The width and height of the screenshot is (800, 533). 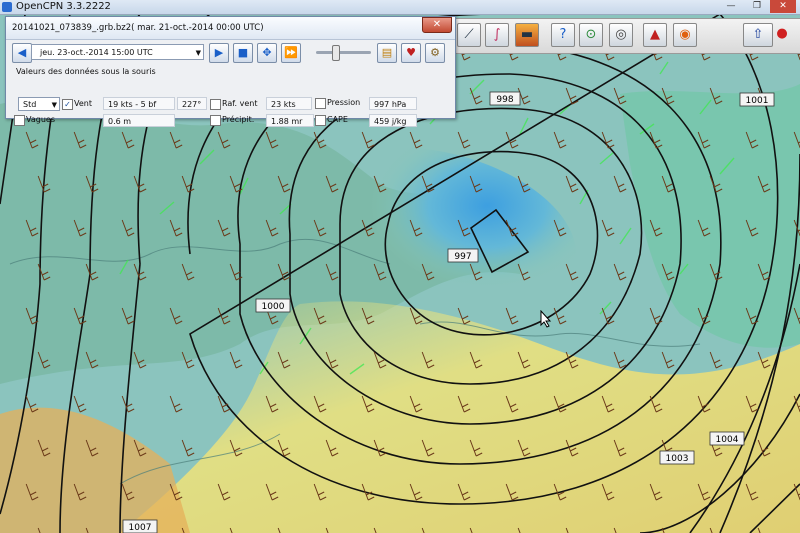 I want to click on svg-text: 1001, so click(x=757, y=101).